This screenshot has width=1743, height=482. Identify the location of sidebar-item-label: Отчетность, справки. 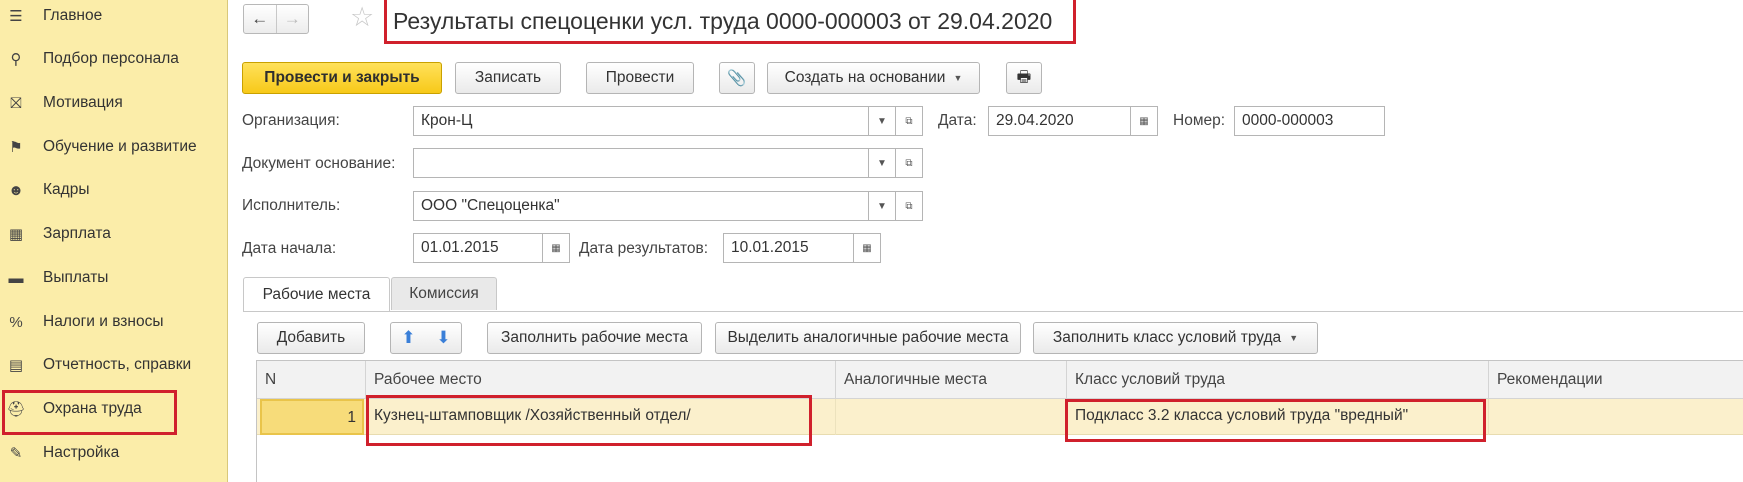
(117, 364).